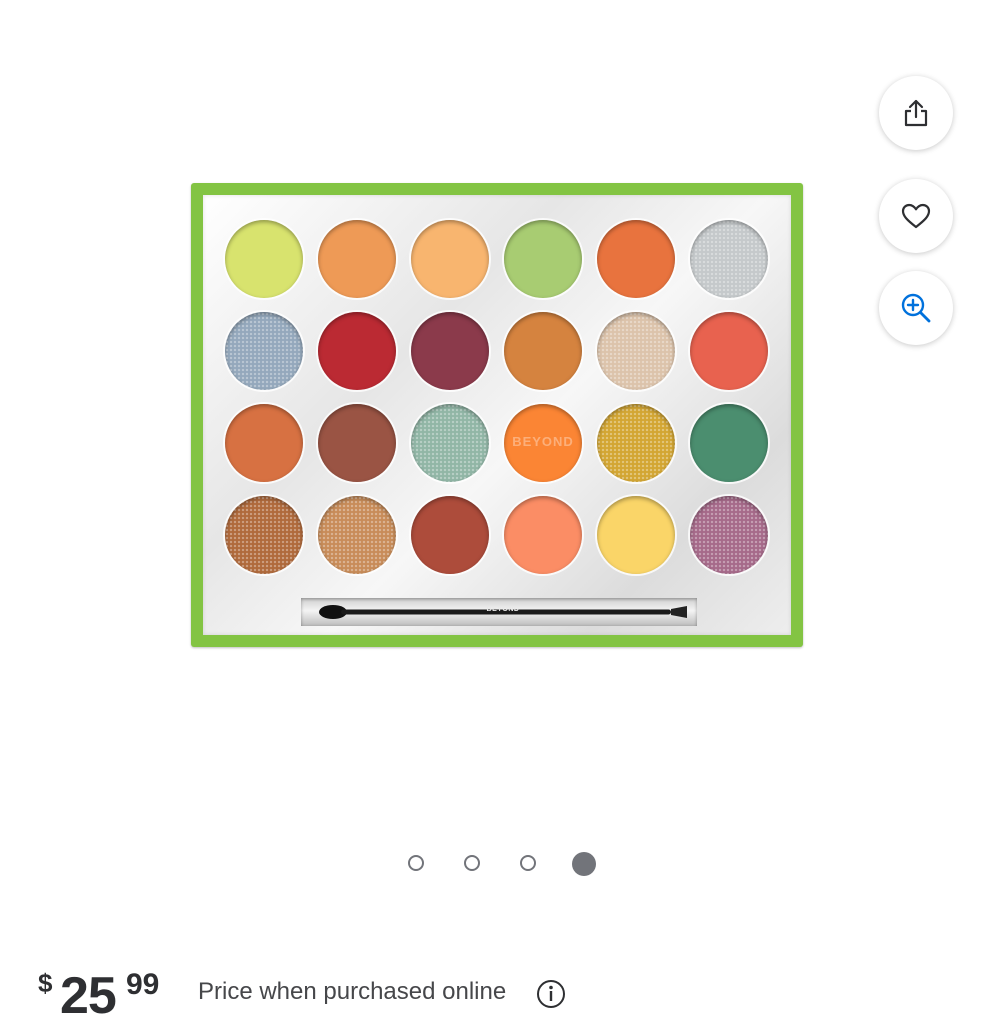 Image resolution: width=1000 pixels, height=1026 pixels. I want to click on price-dollars: 25, so click(88, 996).